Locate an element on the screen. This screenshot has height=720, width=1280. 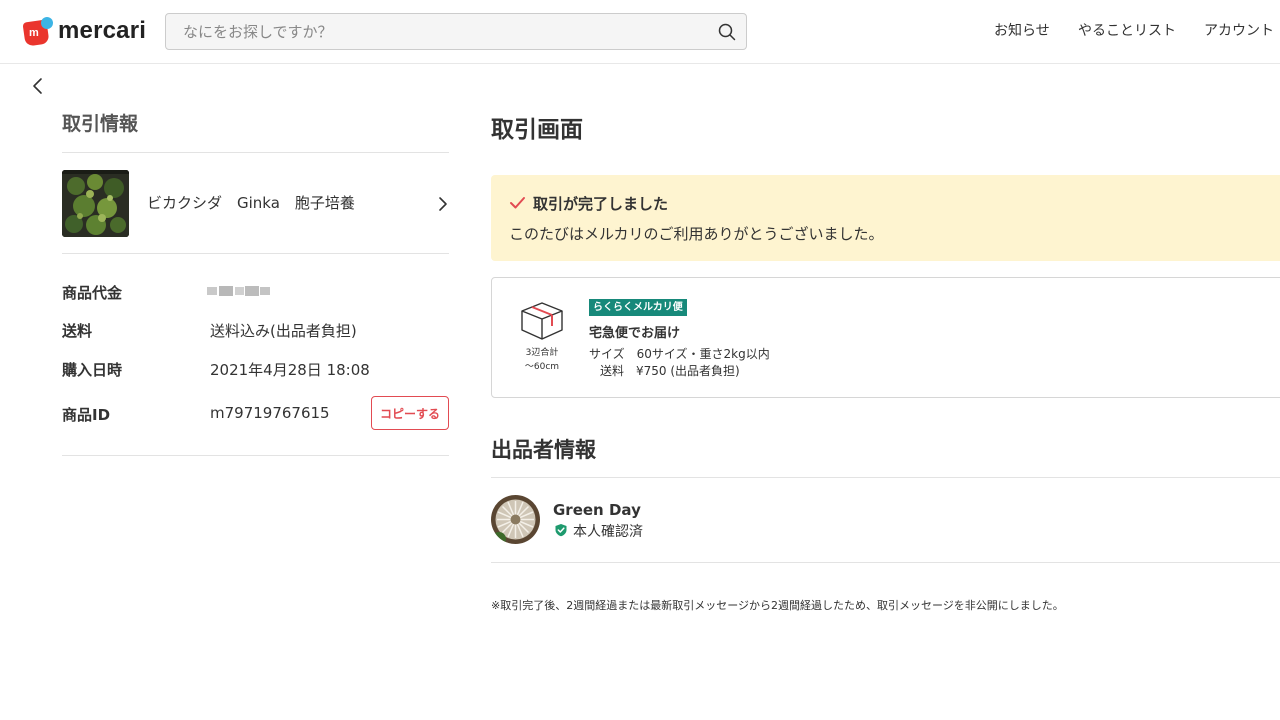
header: m mercari お知らせ やることリスト アカウント is located at coordinates (640, 32).